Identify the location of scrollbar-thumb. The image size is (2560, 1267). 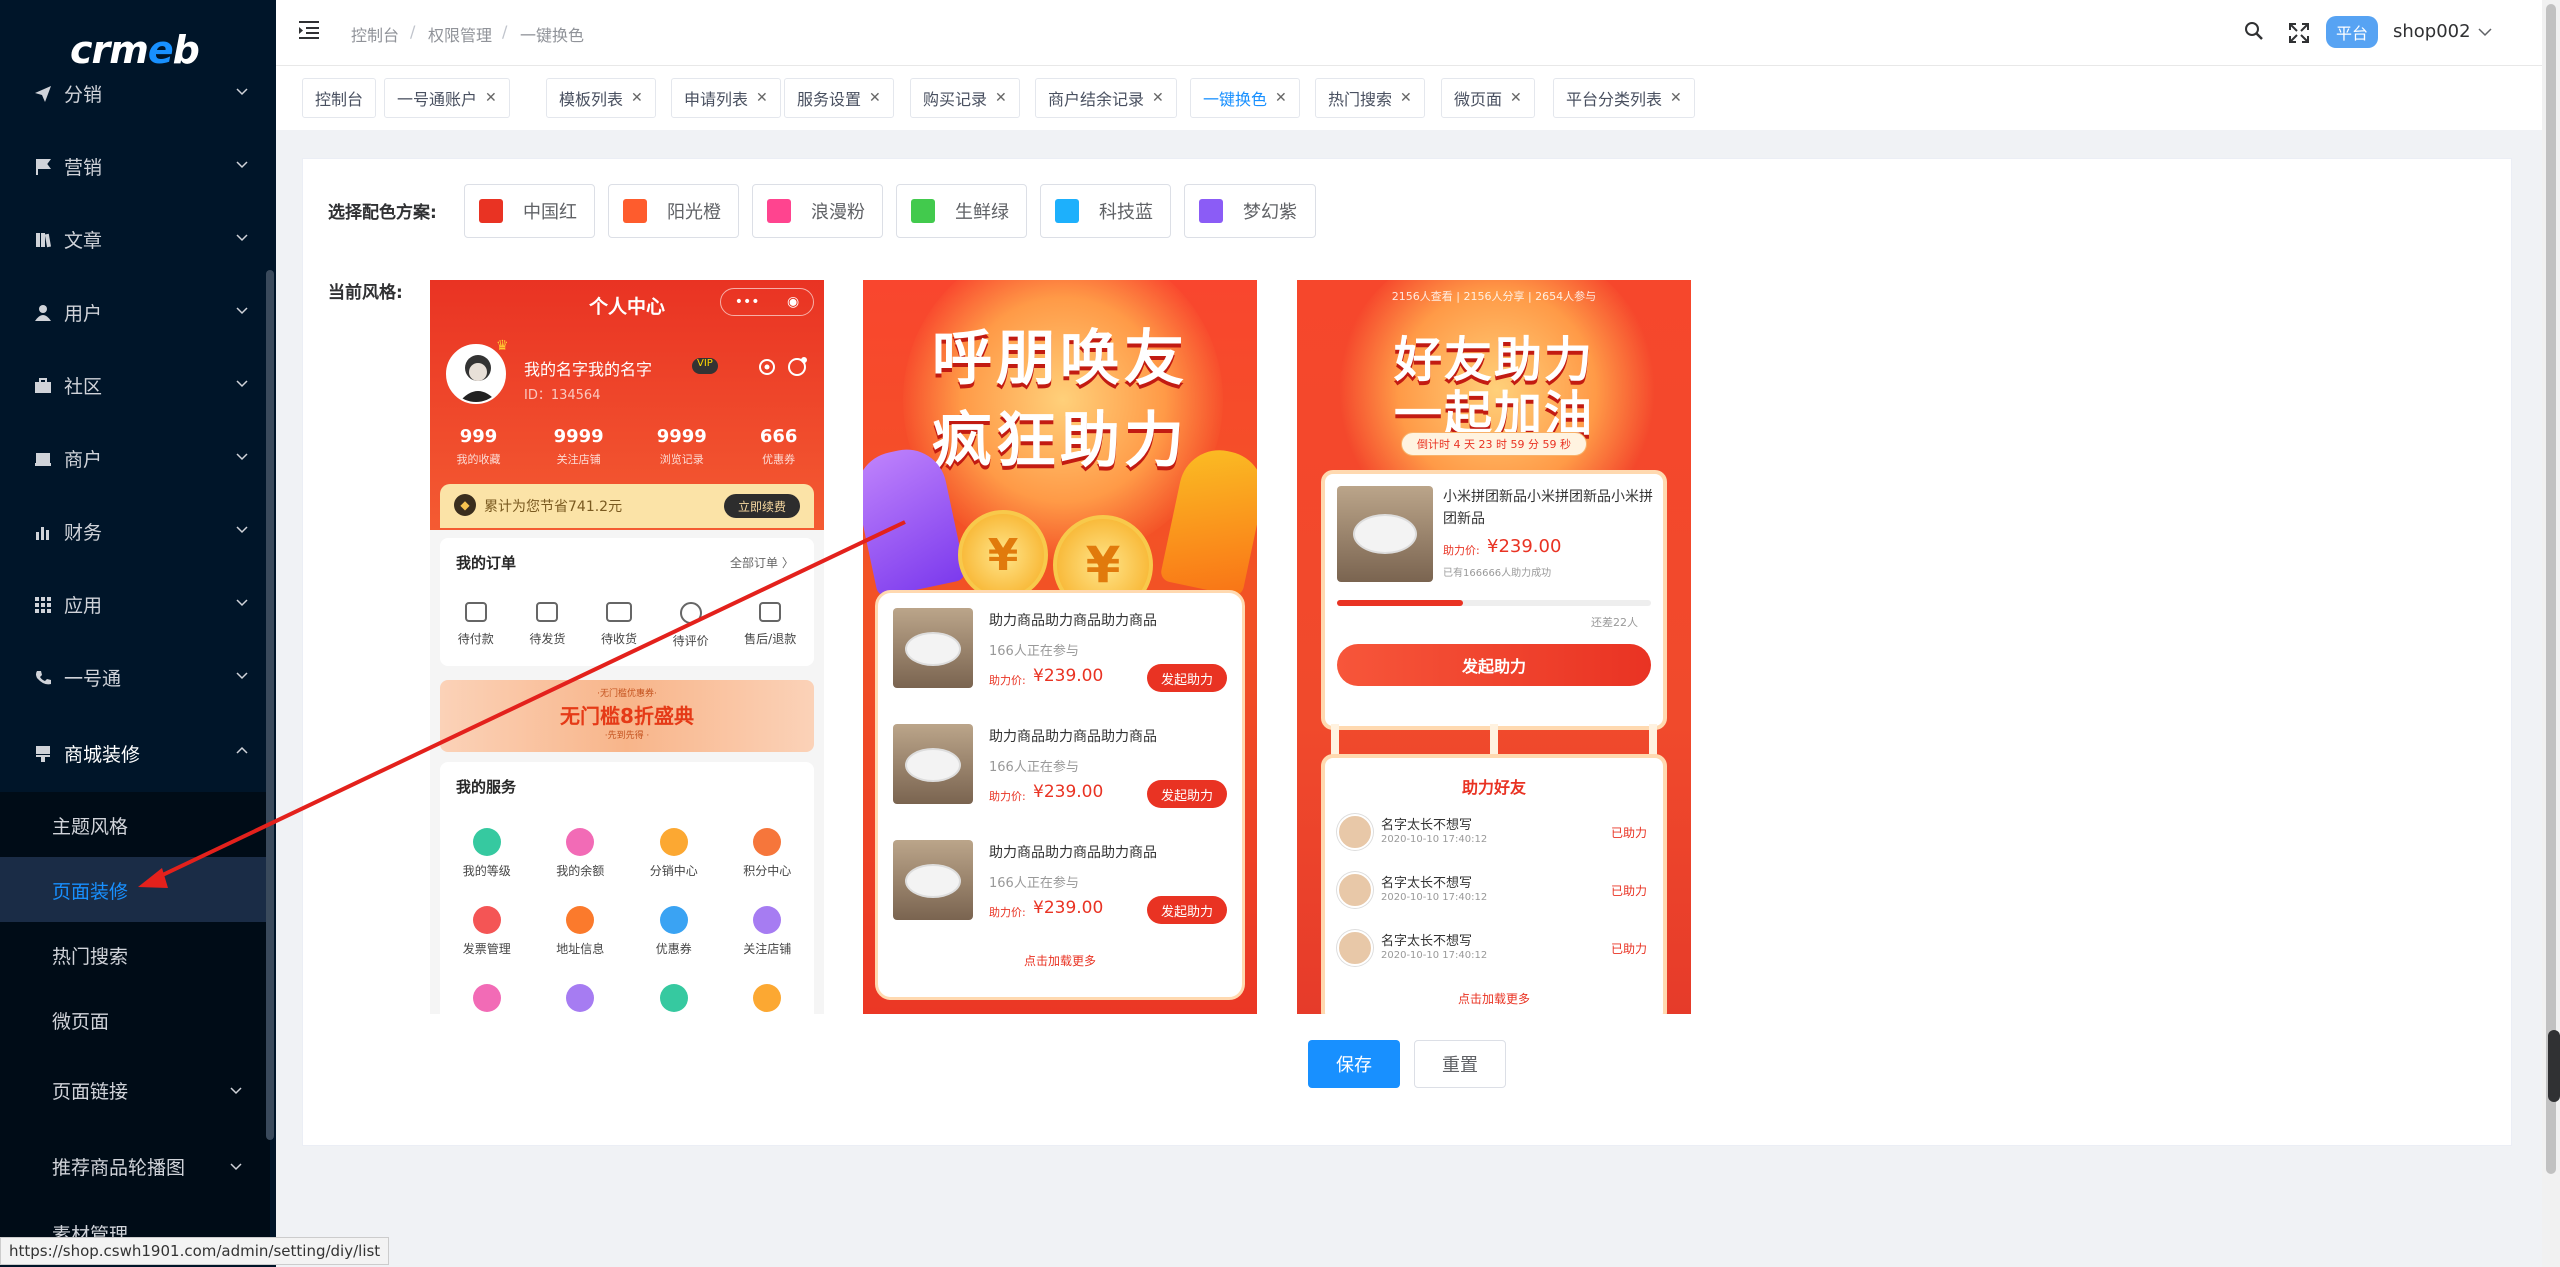
(2551, 589).